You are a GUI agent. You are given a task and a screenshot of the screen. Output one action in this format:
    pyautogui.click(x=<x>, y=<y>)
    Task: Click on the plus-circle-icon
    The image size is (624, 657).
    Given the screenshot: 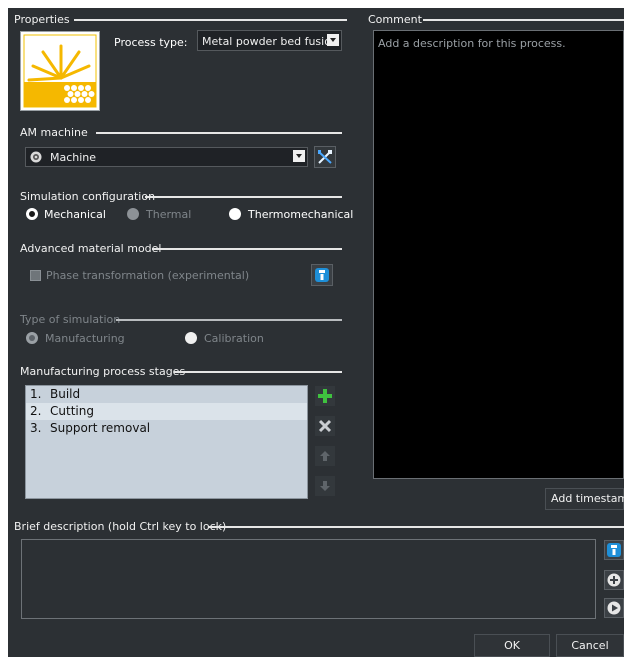 What is the action you would take?
    pyautogui.click(x=614, y=580)
    